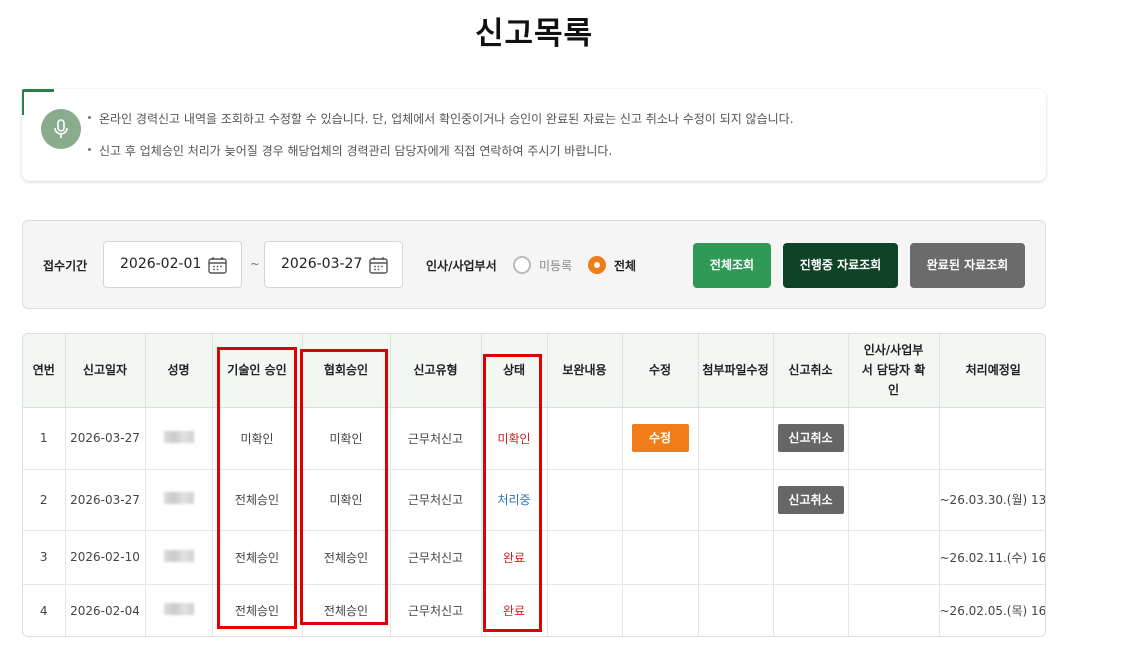 This screenshot has height=646, width=1136. I want to click on cell-no: 1, so click(44, 438).